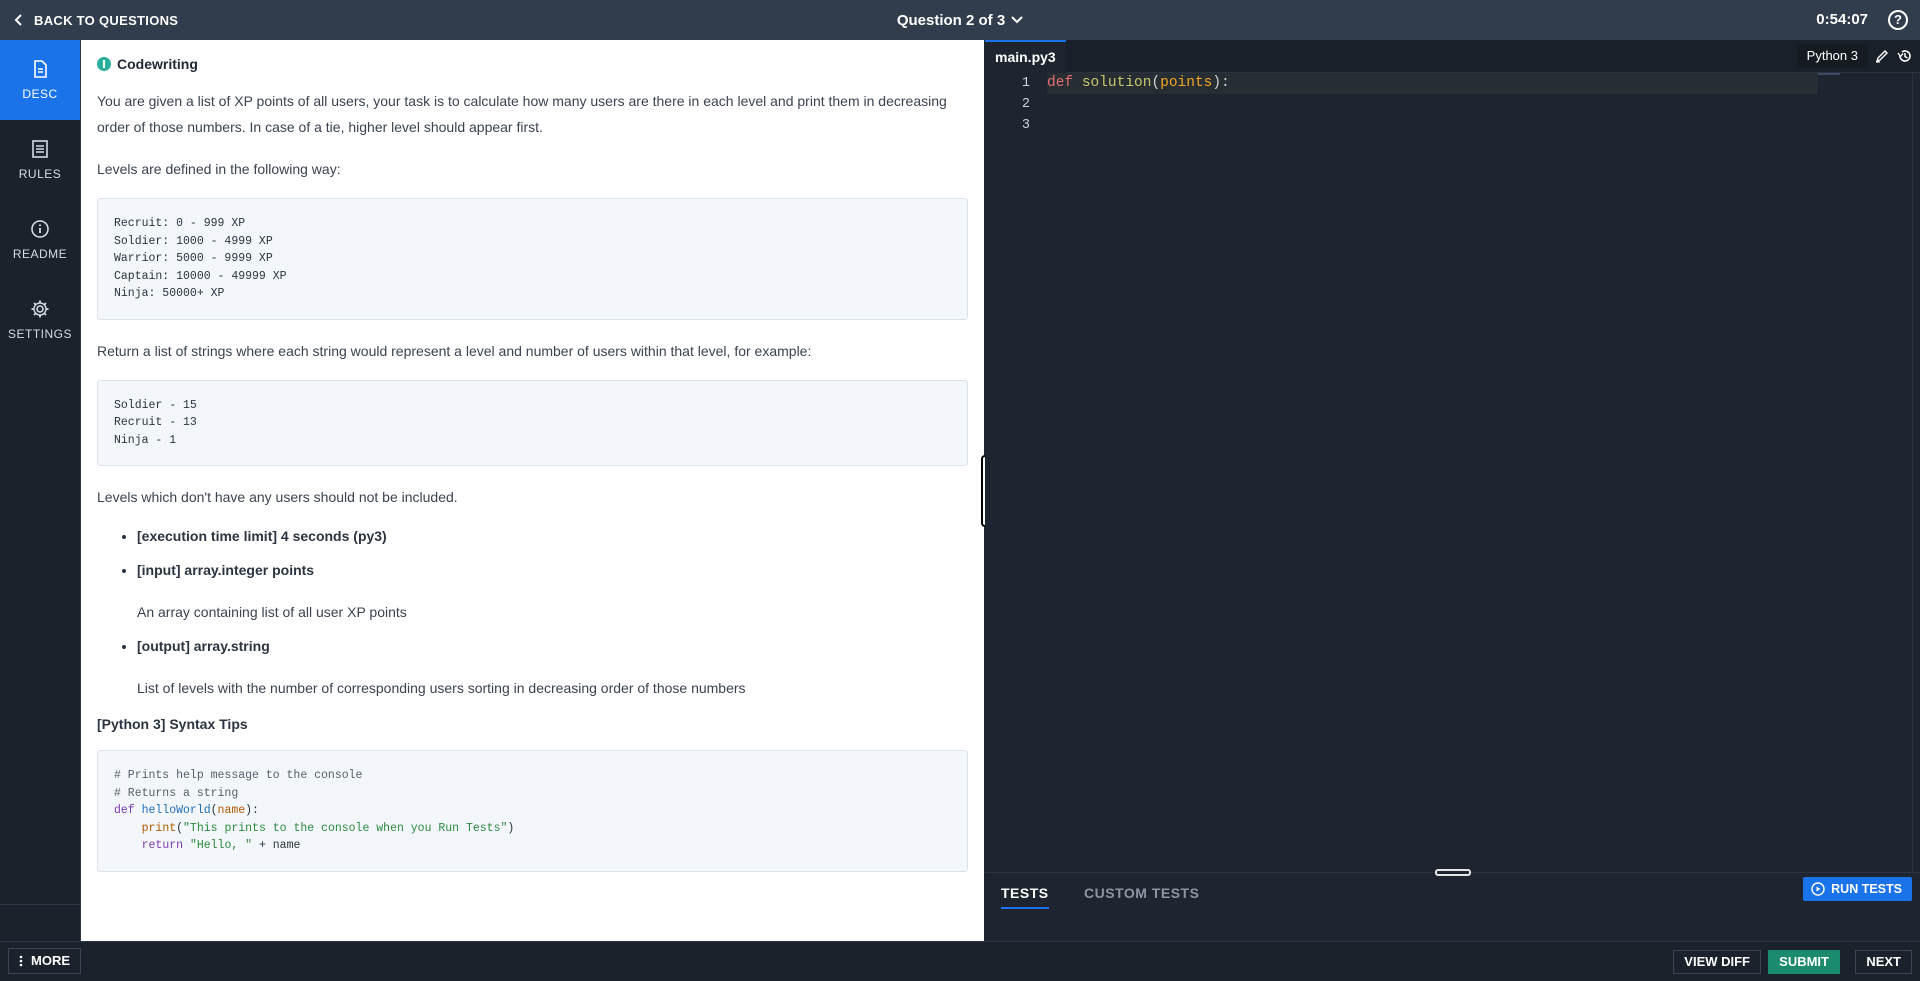 The image size is (1920, 981). Describe the element at coordinates (1025, 83) in the screenshot. I see `line-number: 1` at that location.